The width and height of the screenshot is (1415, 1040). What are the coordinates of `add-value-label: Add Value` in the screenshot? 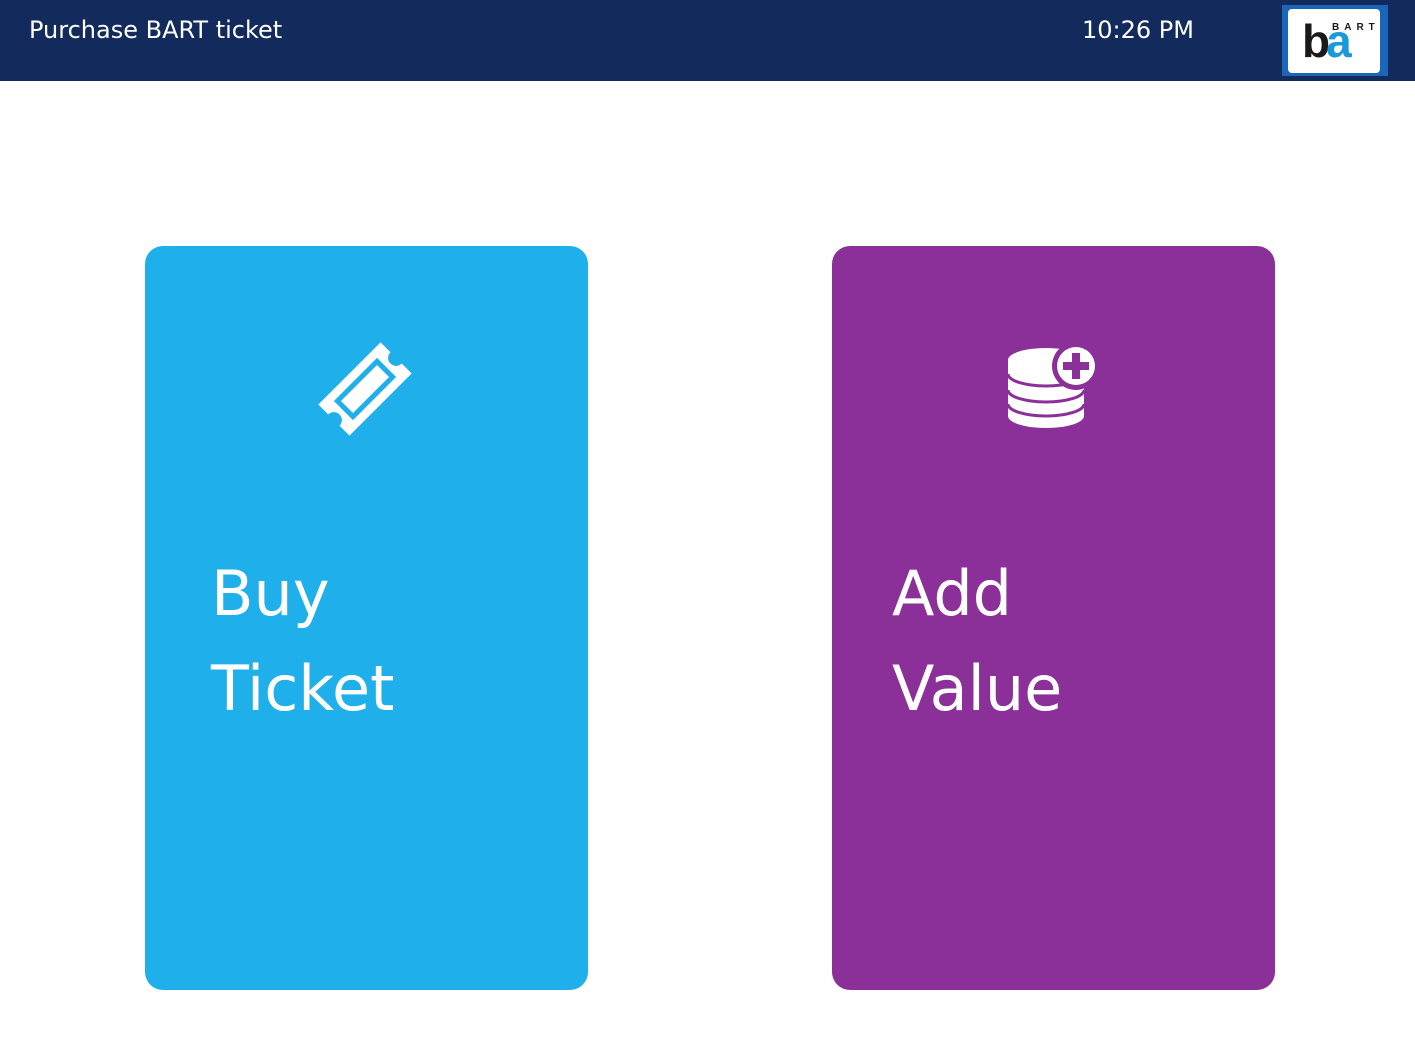 It's located at (977, 641).